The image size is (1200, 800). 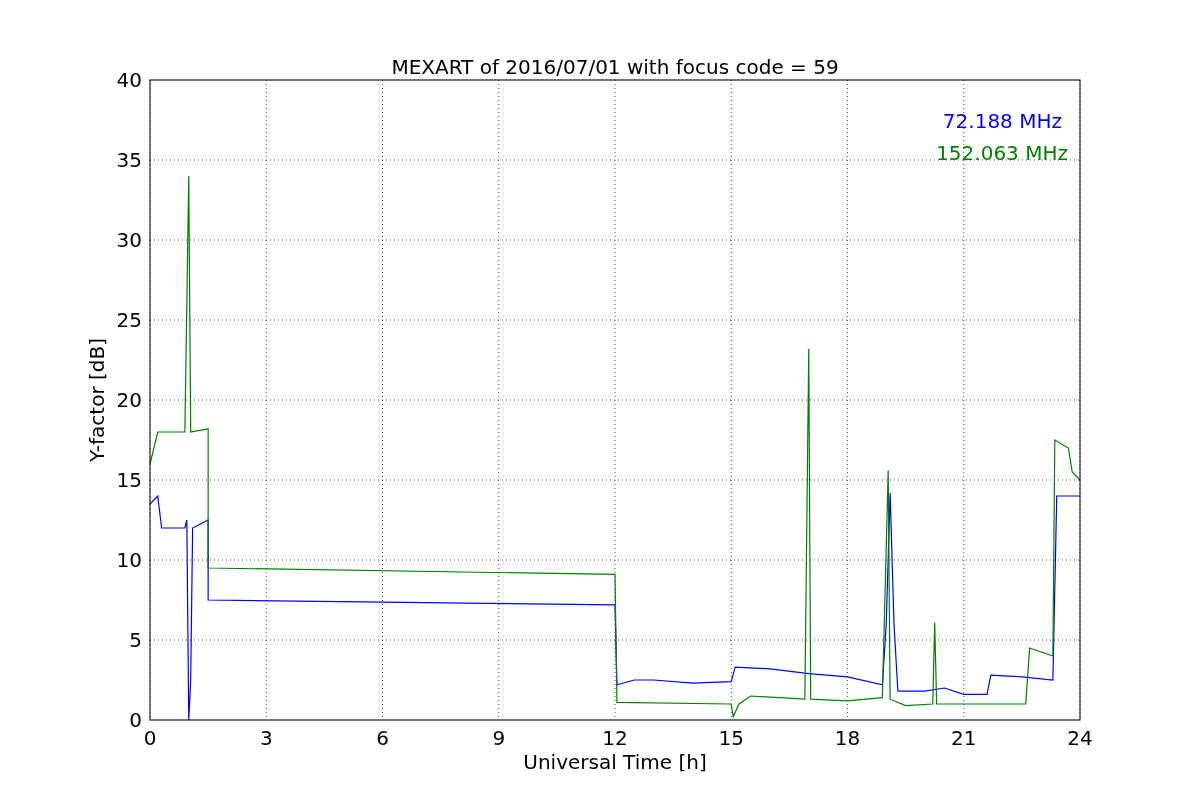 I want to click on x-tick-label: 12, so click(x=615, y=738).